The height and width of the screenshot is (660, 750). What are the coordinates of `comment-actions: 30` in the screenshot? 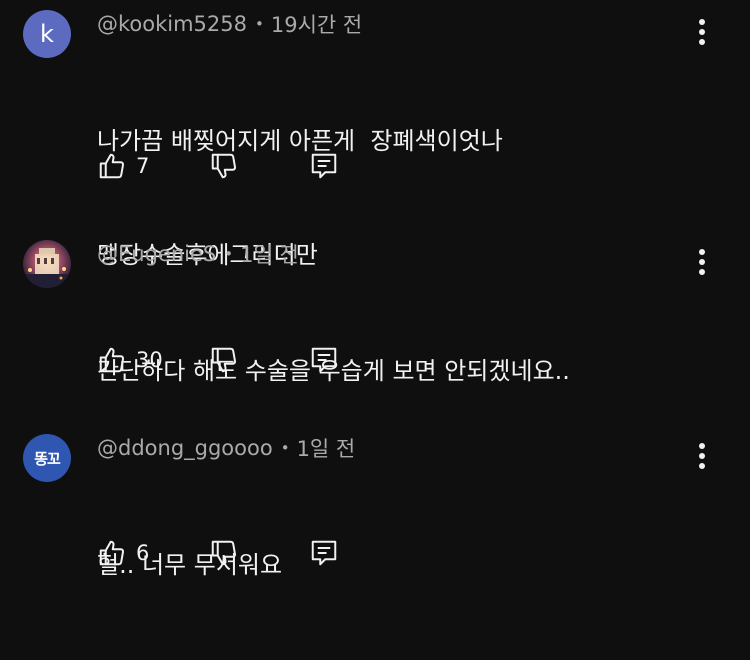 It's located at (216, 360).